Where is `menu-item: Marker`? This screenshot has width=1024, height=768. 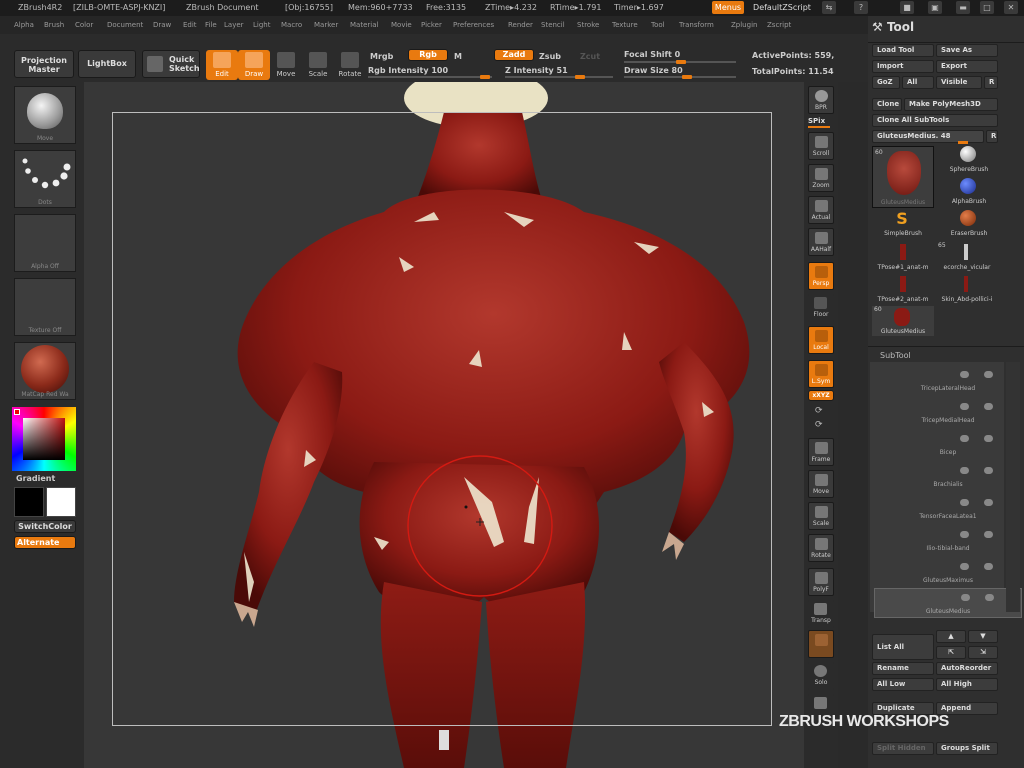
menu-item: Marker is located at coordinates (326, 25).